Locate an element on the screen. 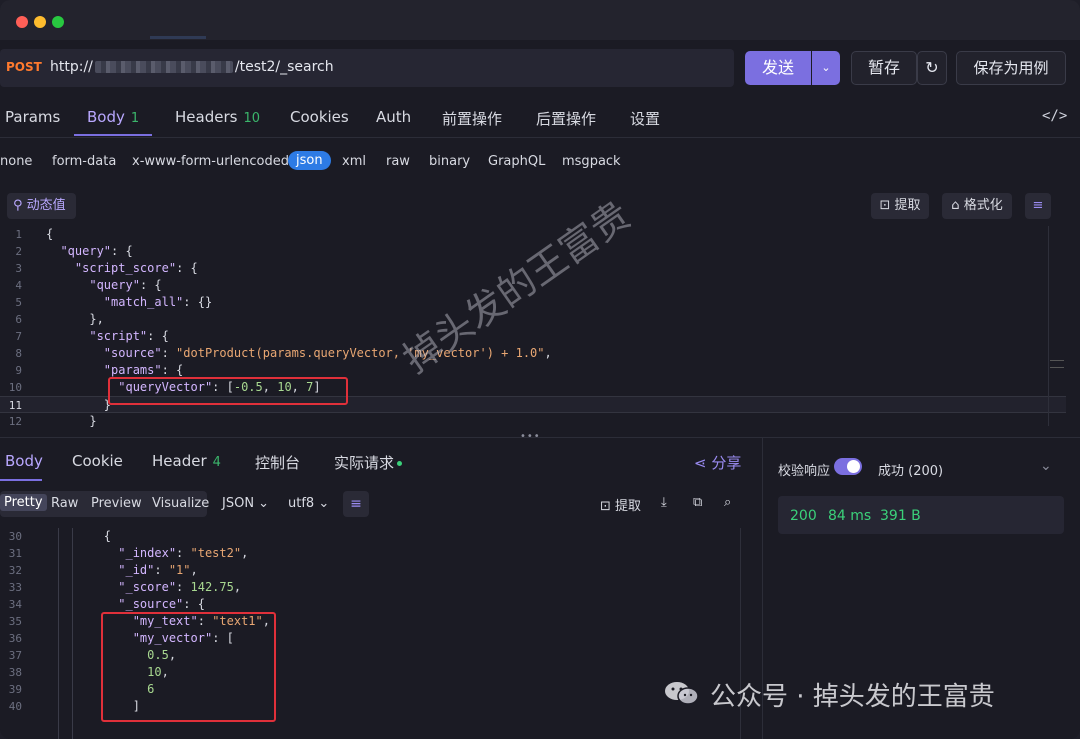 The height and width of the screenshot is (739, 1080). url-prefix: http:// is located at coordinates (71, 67).